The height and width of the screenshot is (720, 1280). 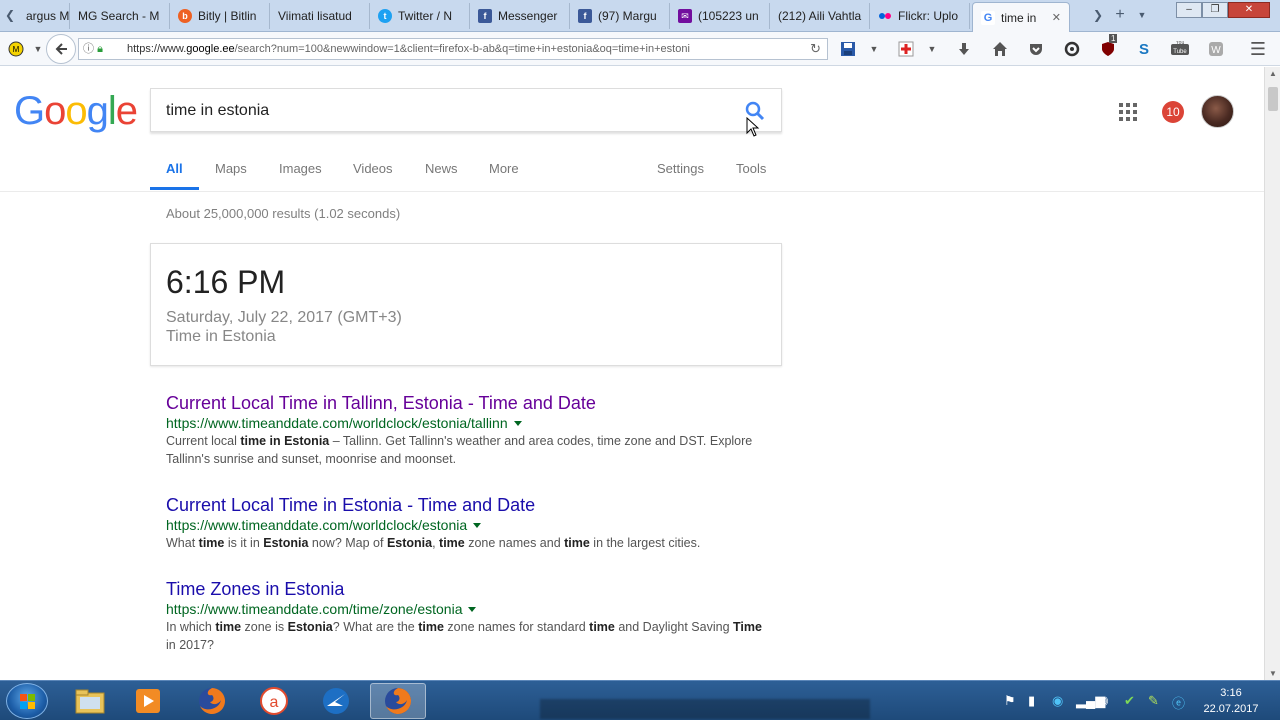 I want to click on tab-scroll-right-icon: ❯, so click(x=1098, y=15).